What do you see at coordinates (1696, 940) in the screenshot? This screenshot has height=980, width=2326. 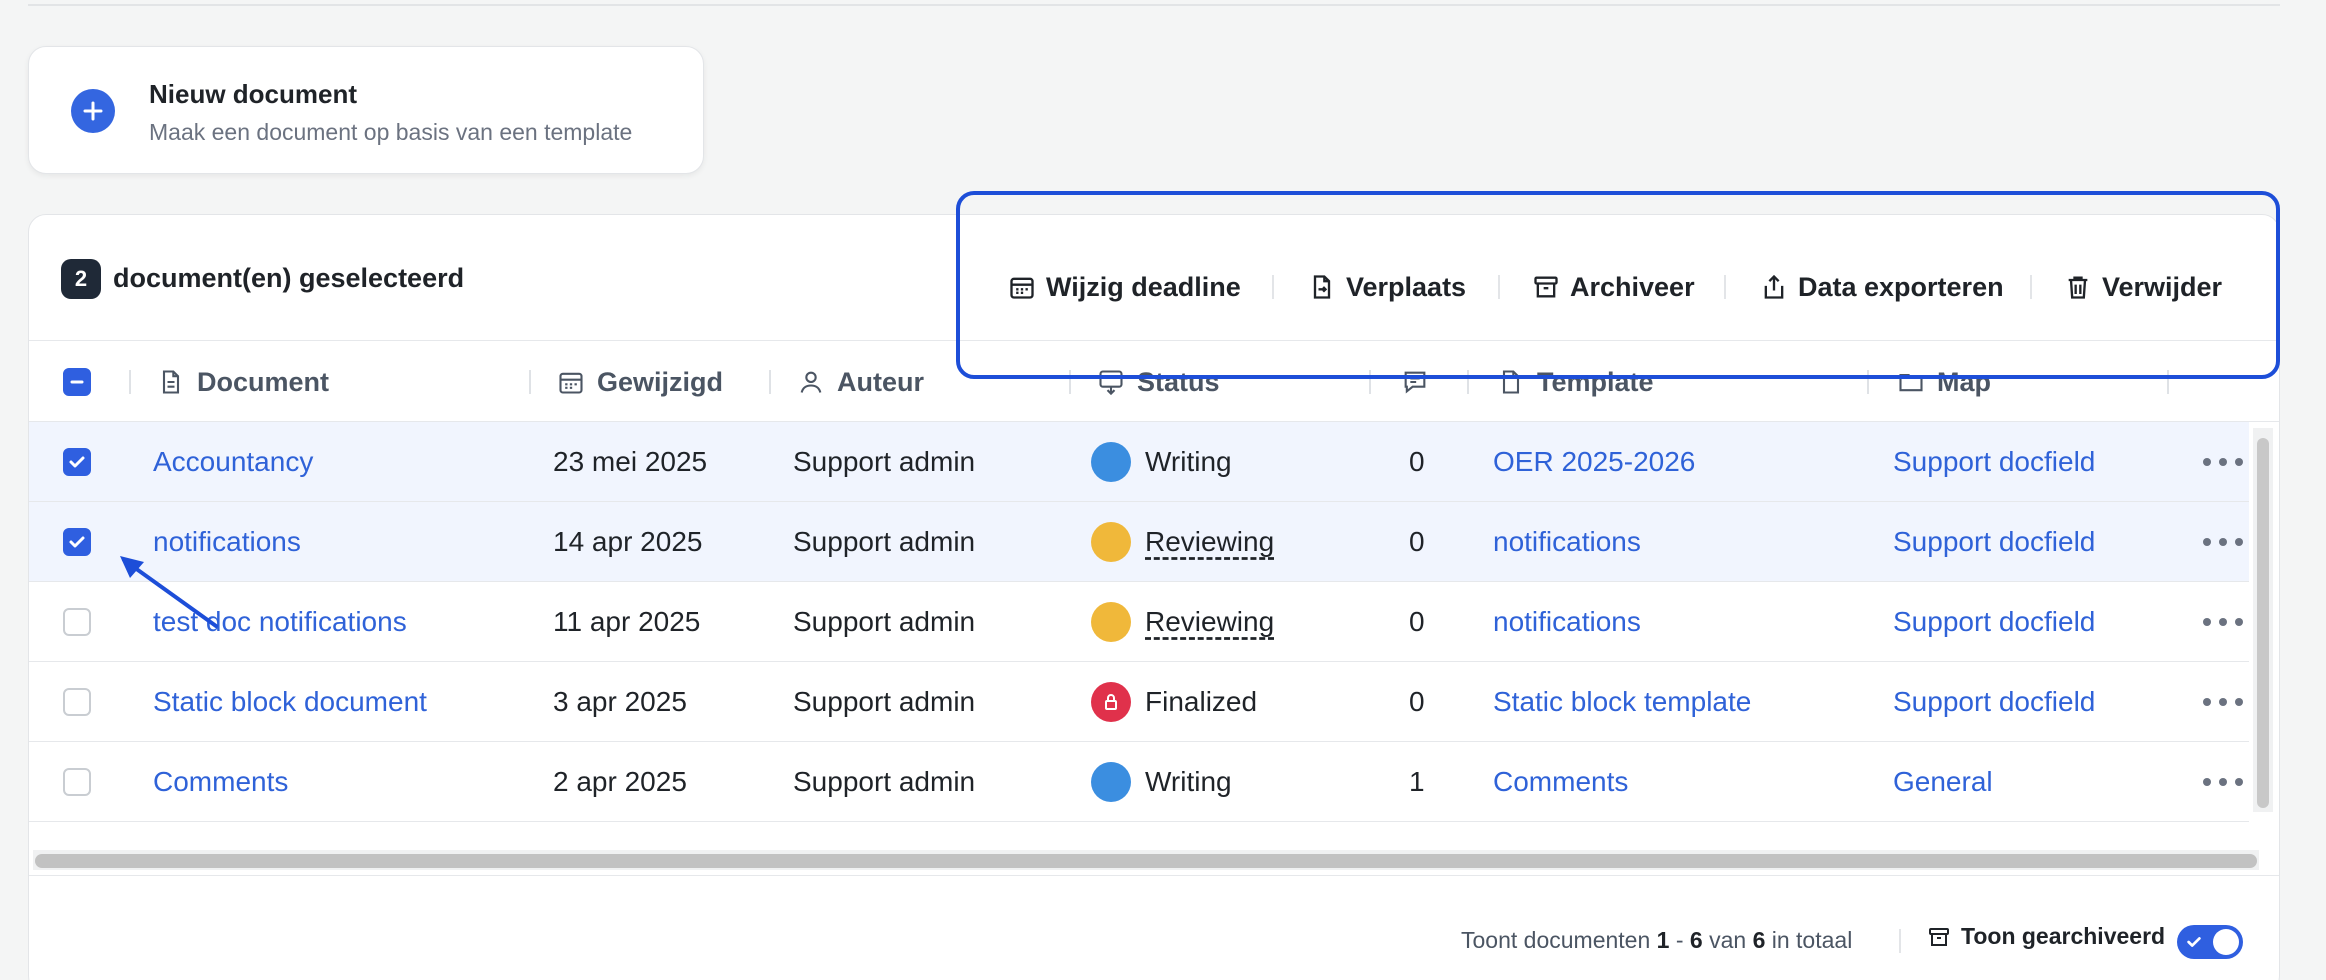 I see `pagination-to: 6` at bounding box center [1696, 940].